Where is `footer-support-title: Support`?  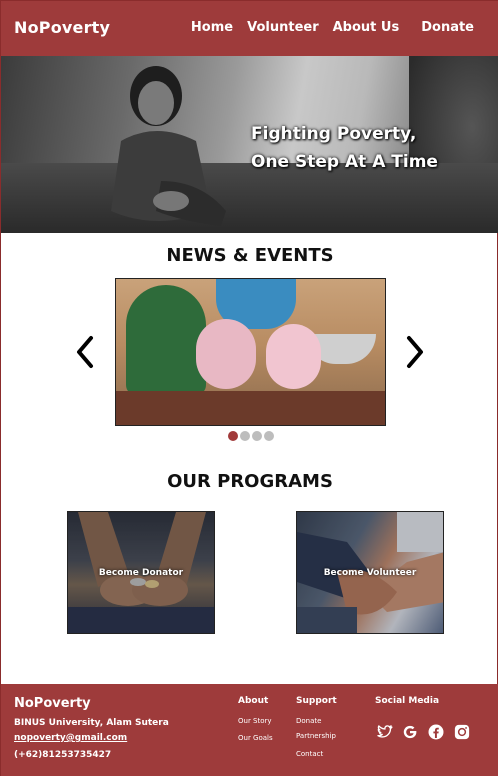 footer-support-title: Support is located at coordinates (316, 701).